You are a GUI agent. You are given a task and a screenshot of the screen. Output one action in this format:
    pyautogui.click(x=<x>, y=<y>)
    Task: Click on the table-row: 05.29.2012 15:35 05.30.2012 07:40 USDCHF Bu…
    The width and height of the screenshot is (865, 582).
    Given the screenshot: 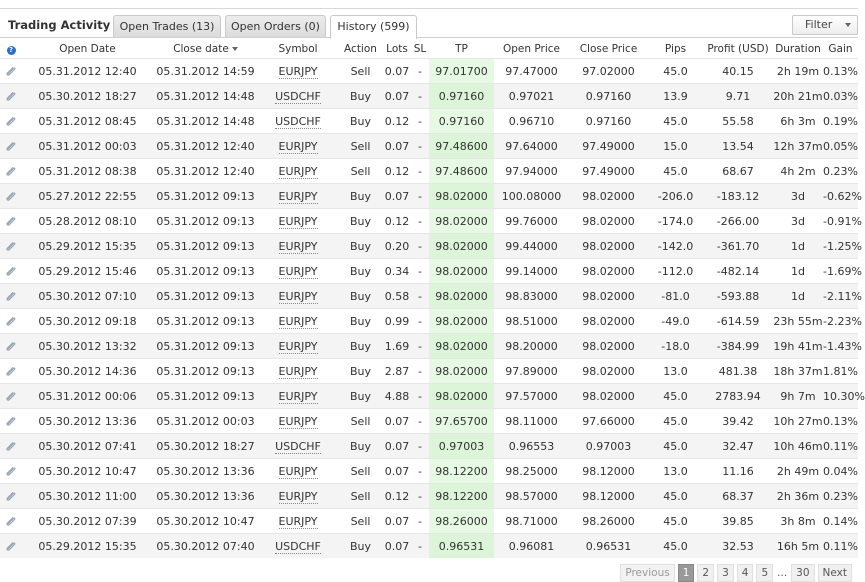 What is the action you would take?
    pyautogui.click(x=429, y=545)
    